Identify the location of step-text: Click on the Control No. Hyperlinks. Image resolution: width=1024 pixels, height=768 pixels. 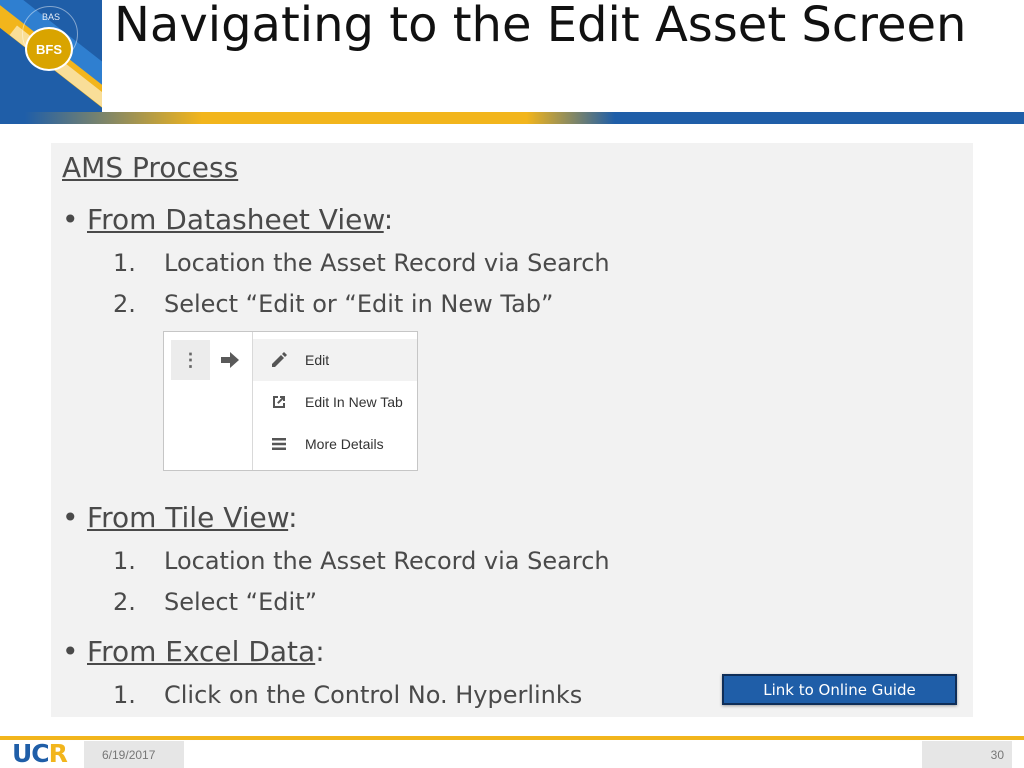
(373, 695).